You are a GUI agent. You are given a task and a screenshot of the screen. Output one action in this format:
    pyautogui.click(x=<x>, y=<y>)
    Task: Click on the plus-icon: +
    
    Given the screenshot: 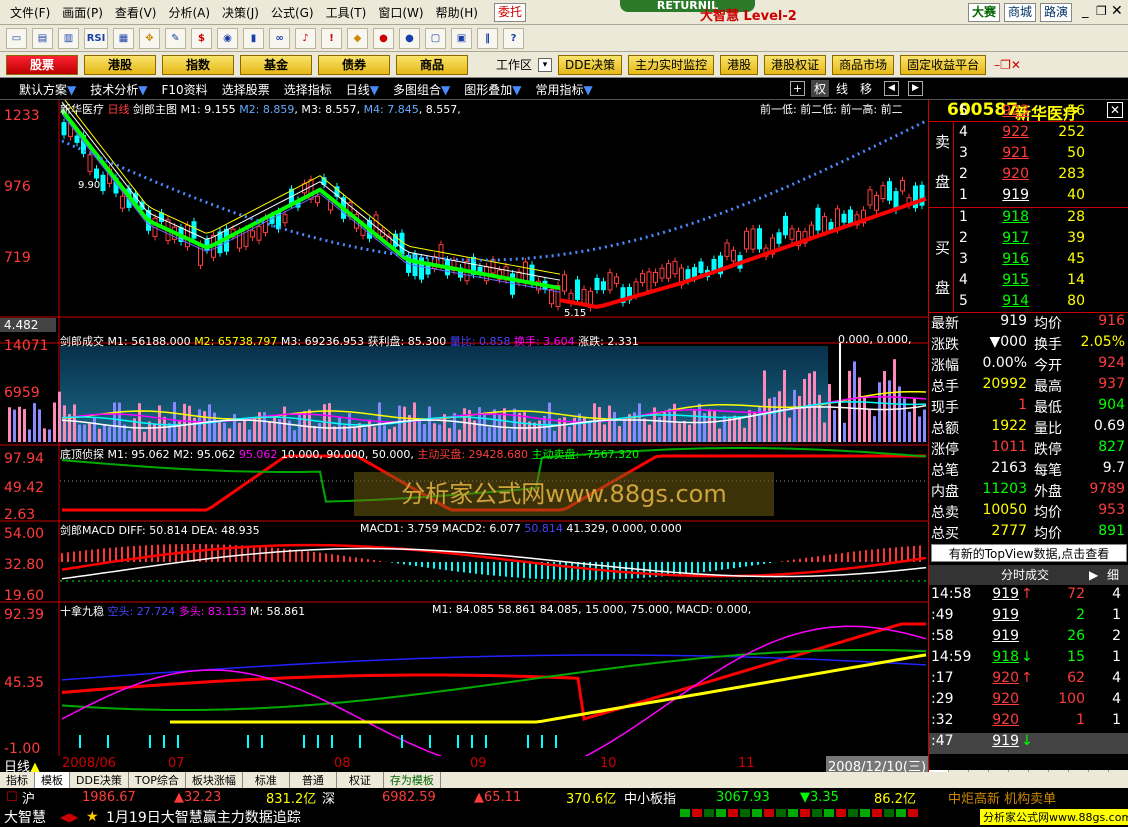 What is the action you would take?
    pyautogui.click(x=797, y=88)
    